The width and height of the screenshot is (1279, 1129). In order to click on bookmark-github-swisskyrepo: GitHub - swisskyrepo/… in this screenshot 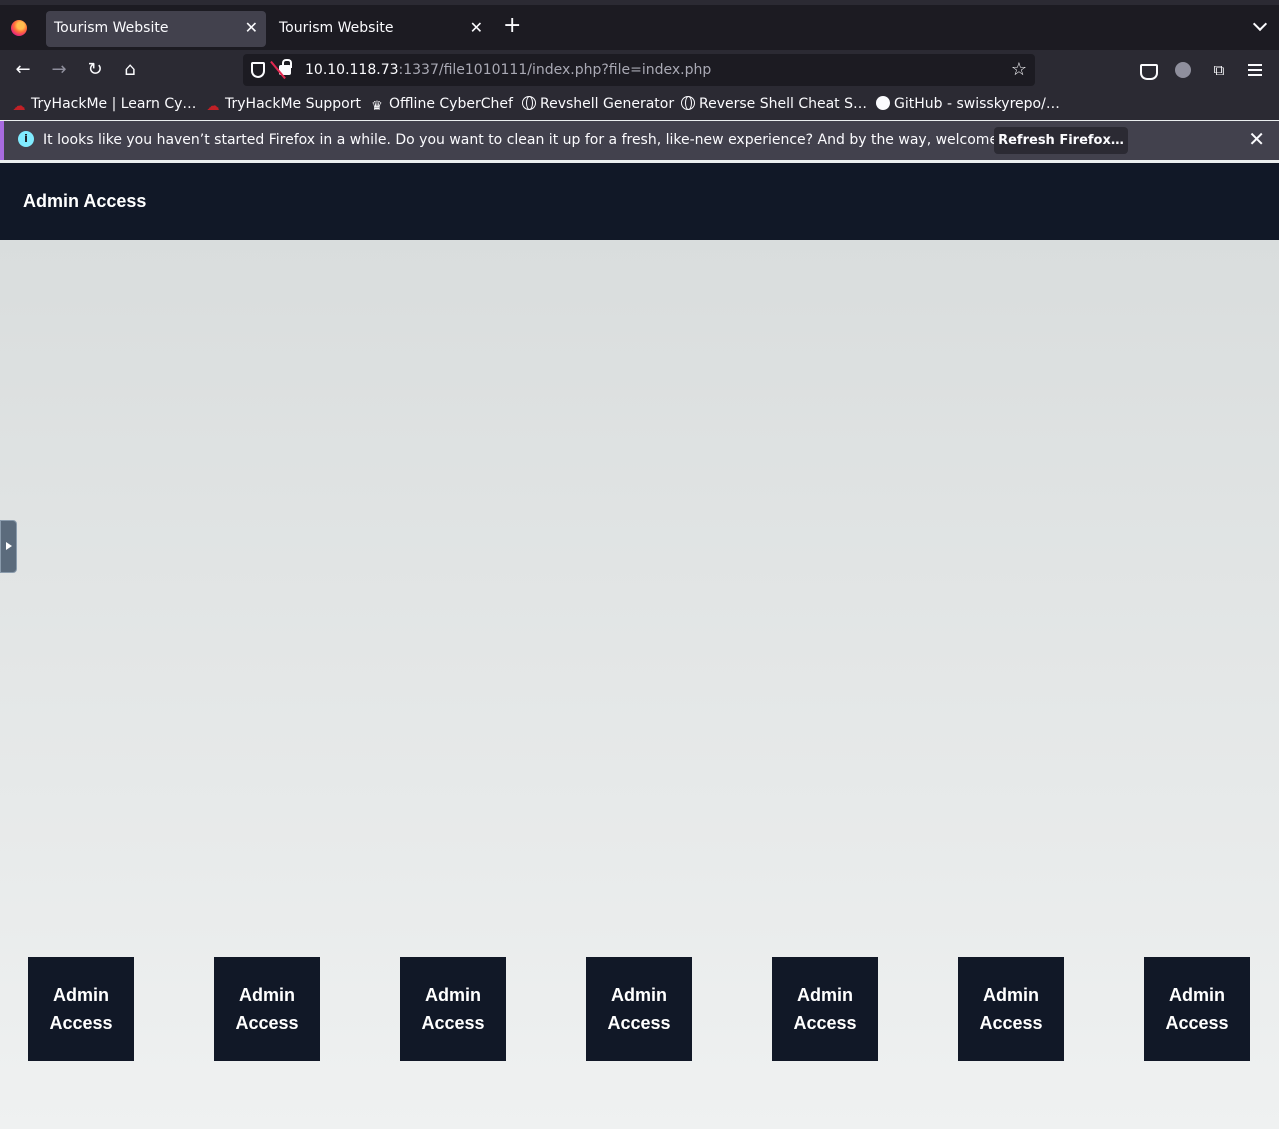, I will do `click(968, 105)`.